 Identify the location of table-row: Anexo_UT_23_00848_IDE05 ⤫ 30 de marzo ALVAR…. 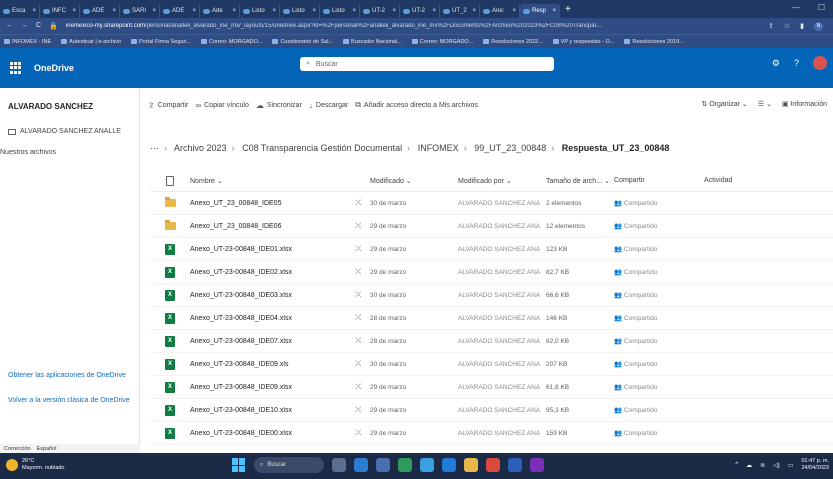
(491, 203).